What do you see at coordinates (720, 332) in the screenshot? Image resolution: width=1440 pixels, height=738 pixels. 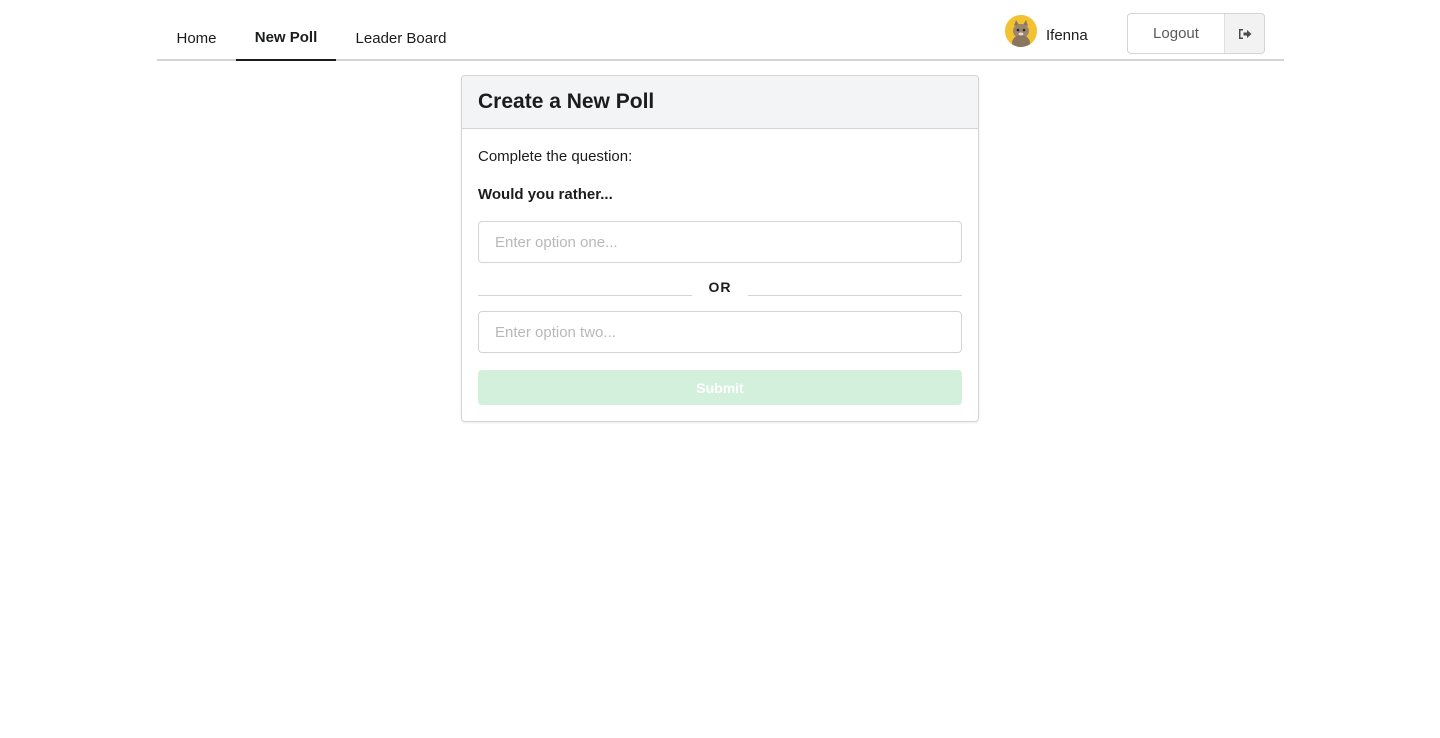 I see `option-two-input` at bounding box center [720, 332].